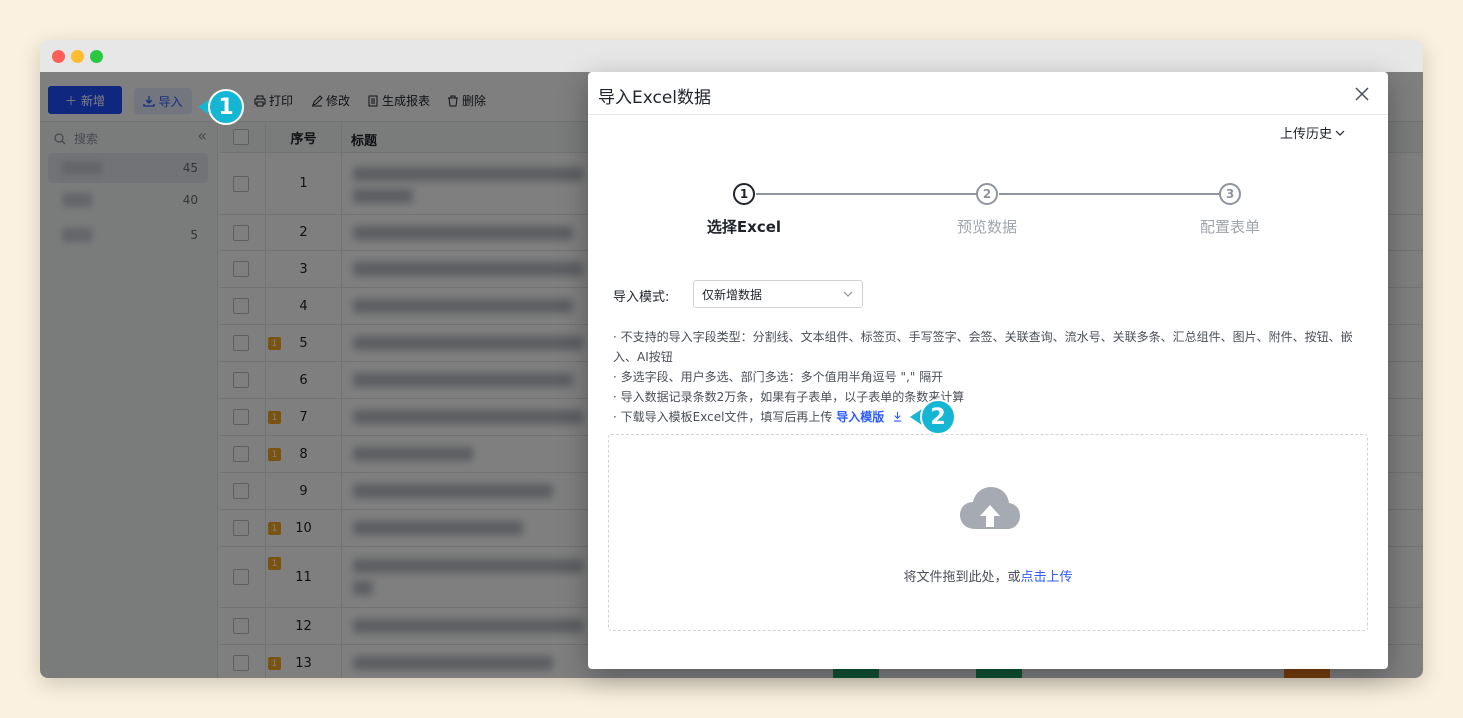 Image resolution: width=1463 pixels, height=718 pixels. I want to click on close-icon, so click(1362, 94).